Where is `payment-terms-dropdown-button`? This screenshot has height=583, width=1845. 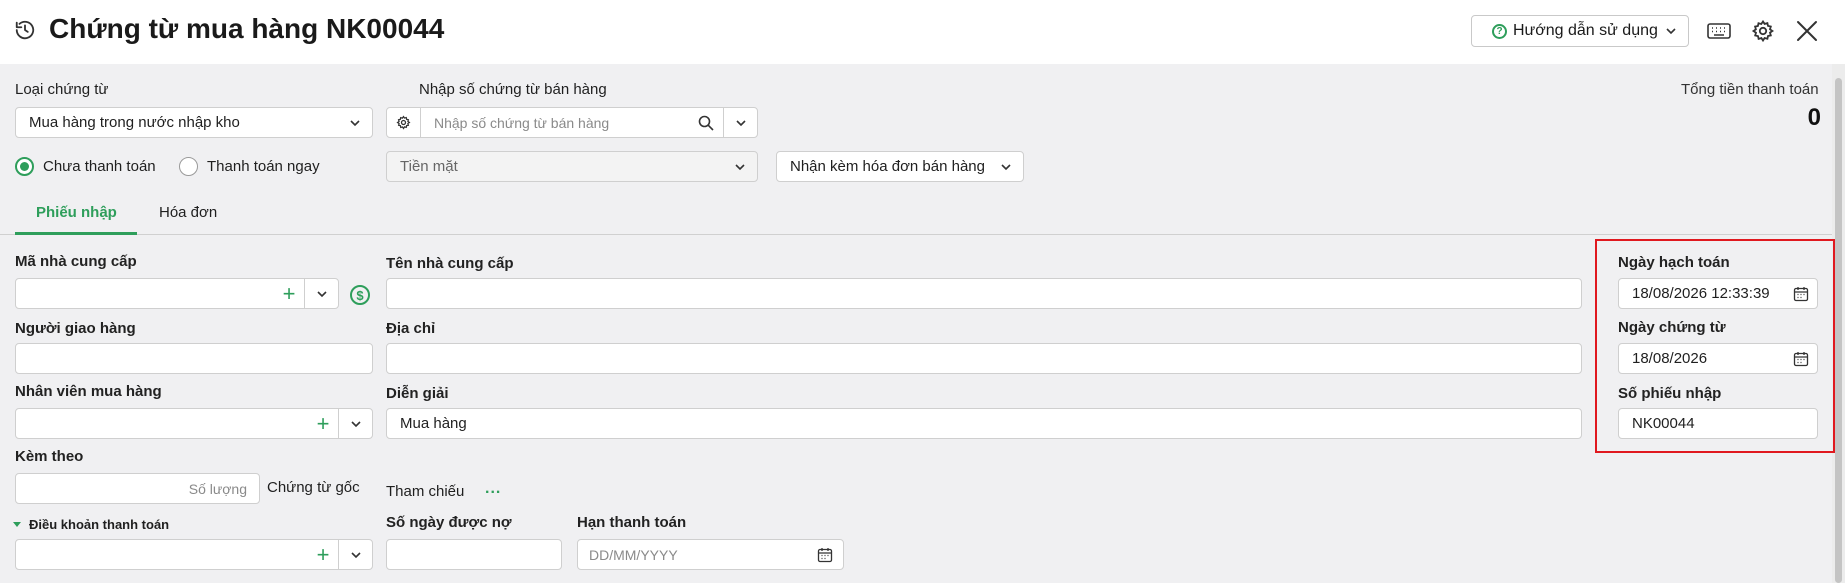
payment-terms-dropdown-button is located at coordinates (355, 554).